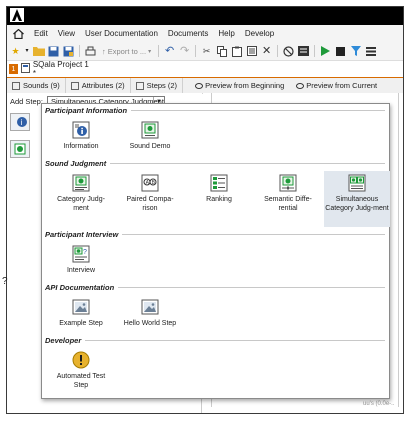 This screenshot has width=408, height=424. I want to click on tab-project: 1 SQala Project 1 *, so click(50, 69).